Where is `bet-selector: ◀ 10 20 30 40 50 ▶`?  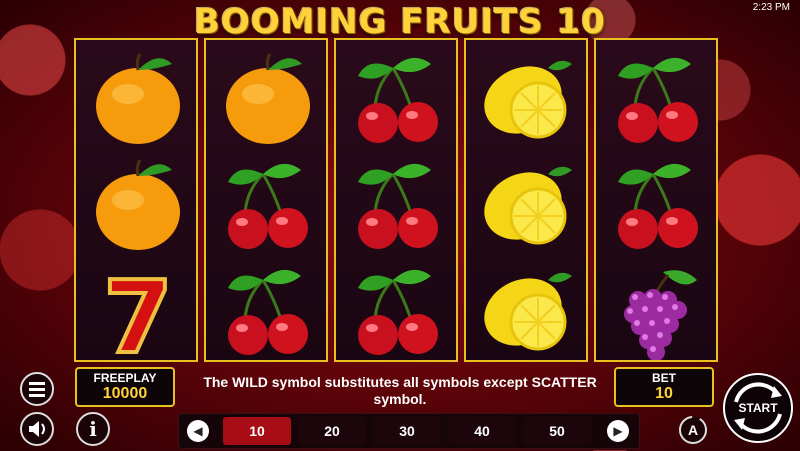
bet-selector: ◀ 10 20 30 40 50 ▶ is located at coordinates (409, 431).